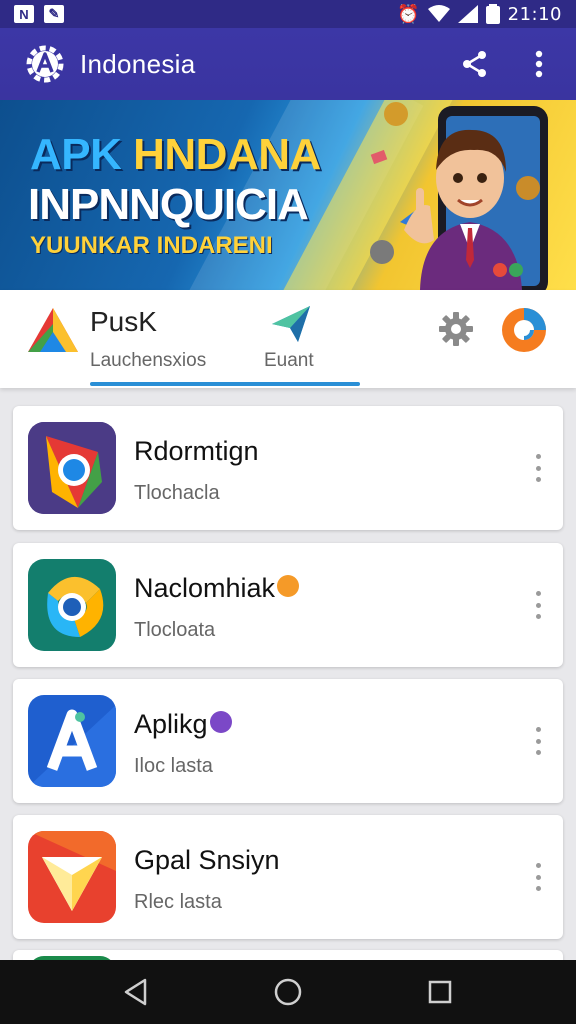 The height and width of the screenshot is (1024, 576). What do you see at coordinates (168, 204) in the screenshot?
I see `banner-subheadline: INPNNQUICIA` at bounding box center [168, 204].